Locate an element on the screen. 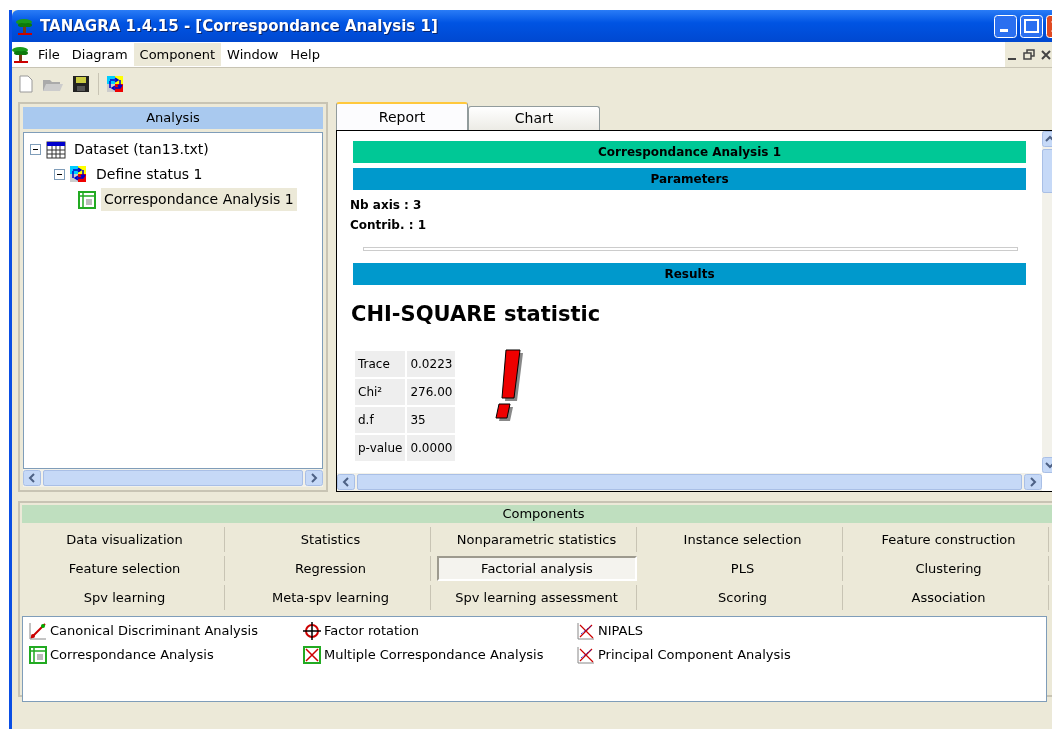  table-cell: d.f is located at coordinates (380, 419).